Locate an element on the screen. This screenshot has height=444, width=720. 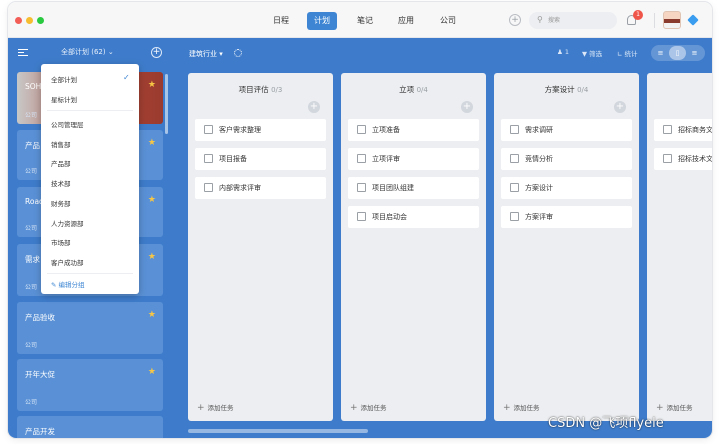
check-icon: ✓ is located at coordinates (126, 77).